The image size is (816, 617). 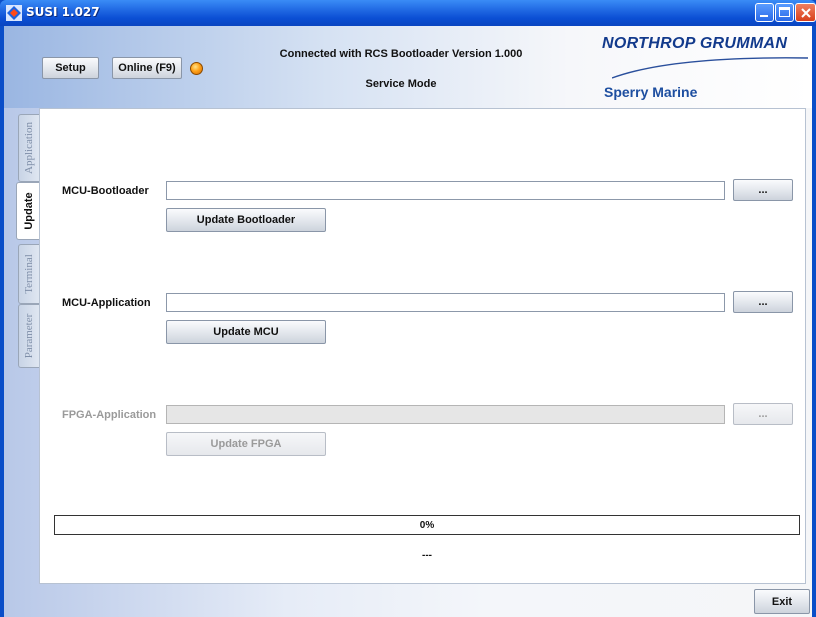 I want to click on tab-terminal: Terminal, so click(x=28, y=274).